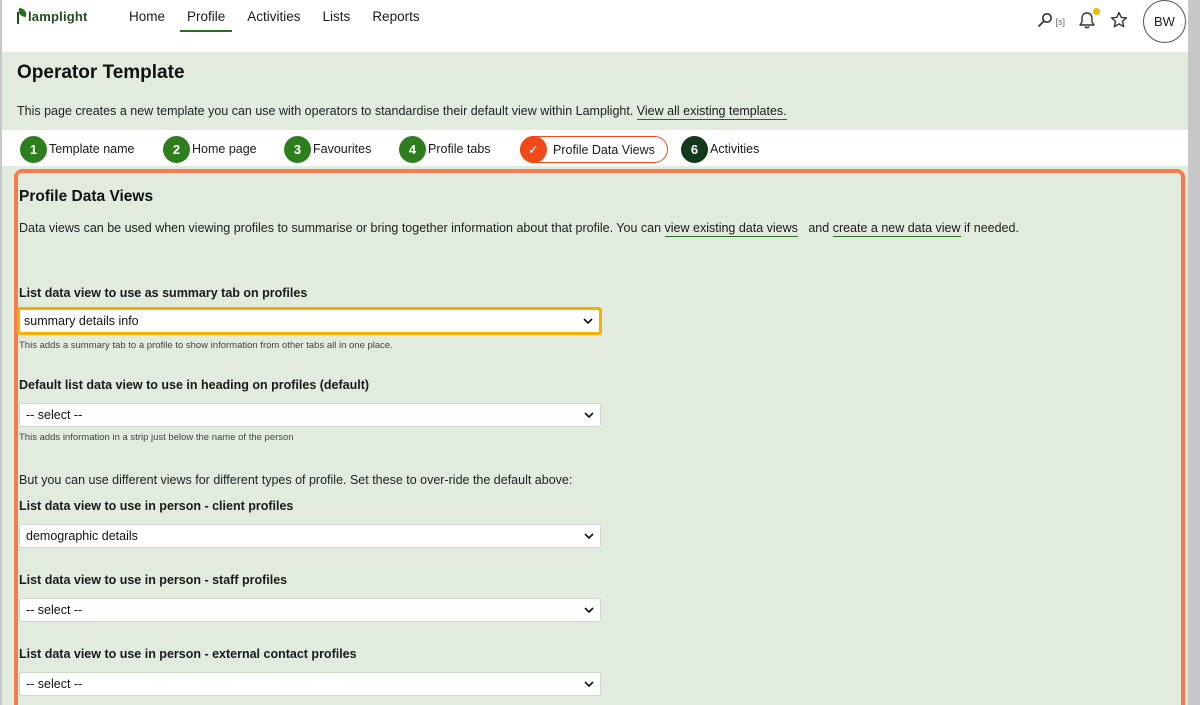 This screenshot has height=705, width=1200. Describe the element at coordinates (342, 149) in the screenshot. I see `step-label: Favourites` at that location.